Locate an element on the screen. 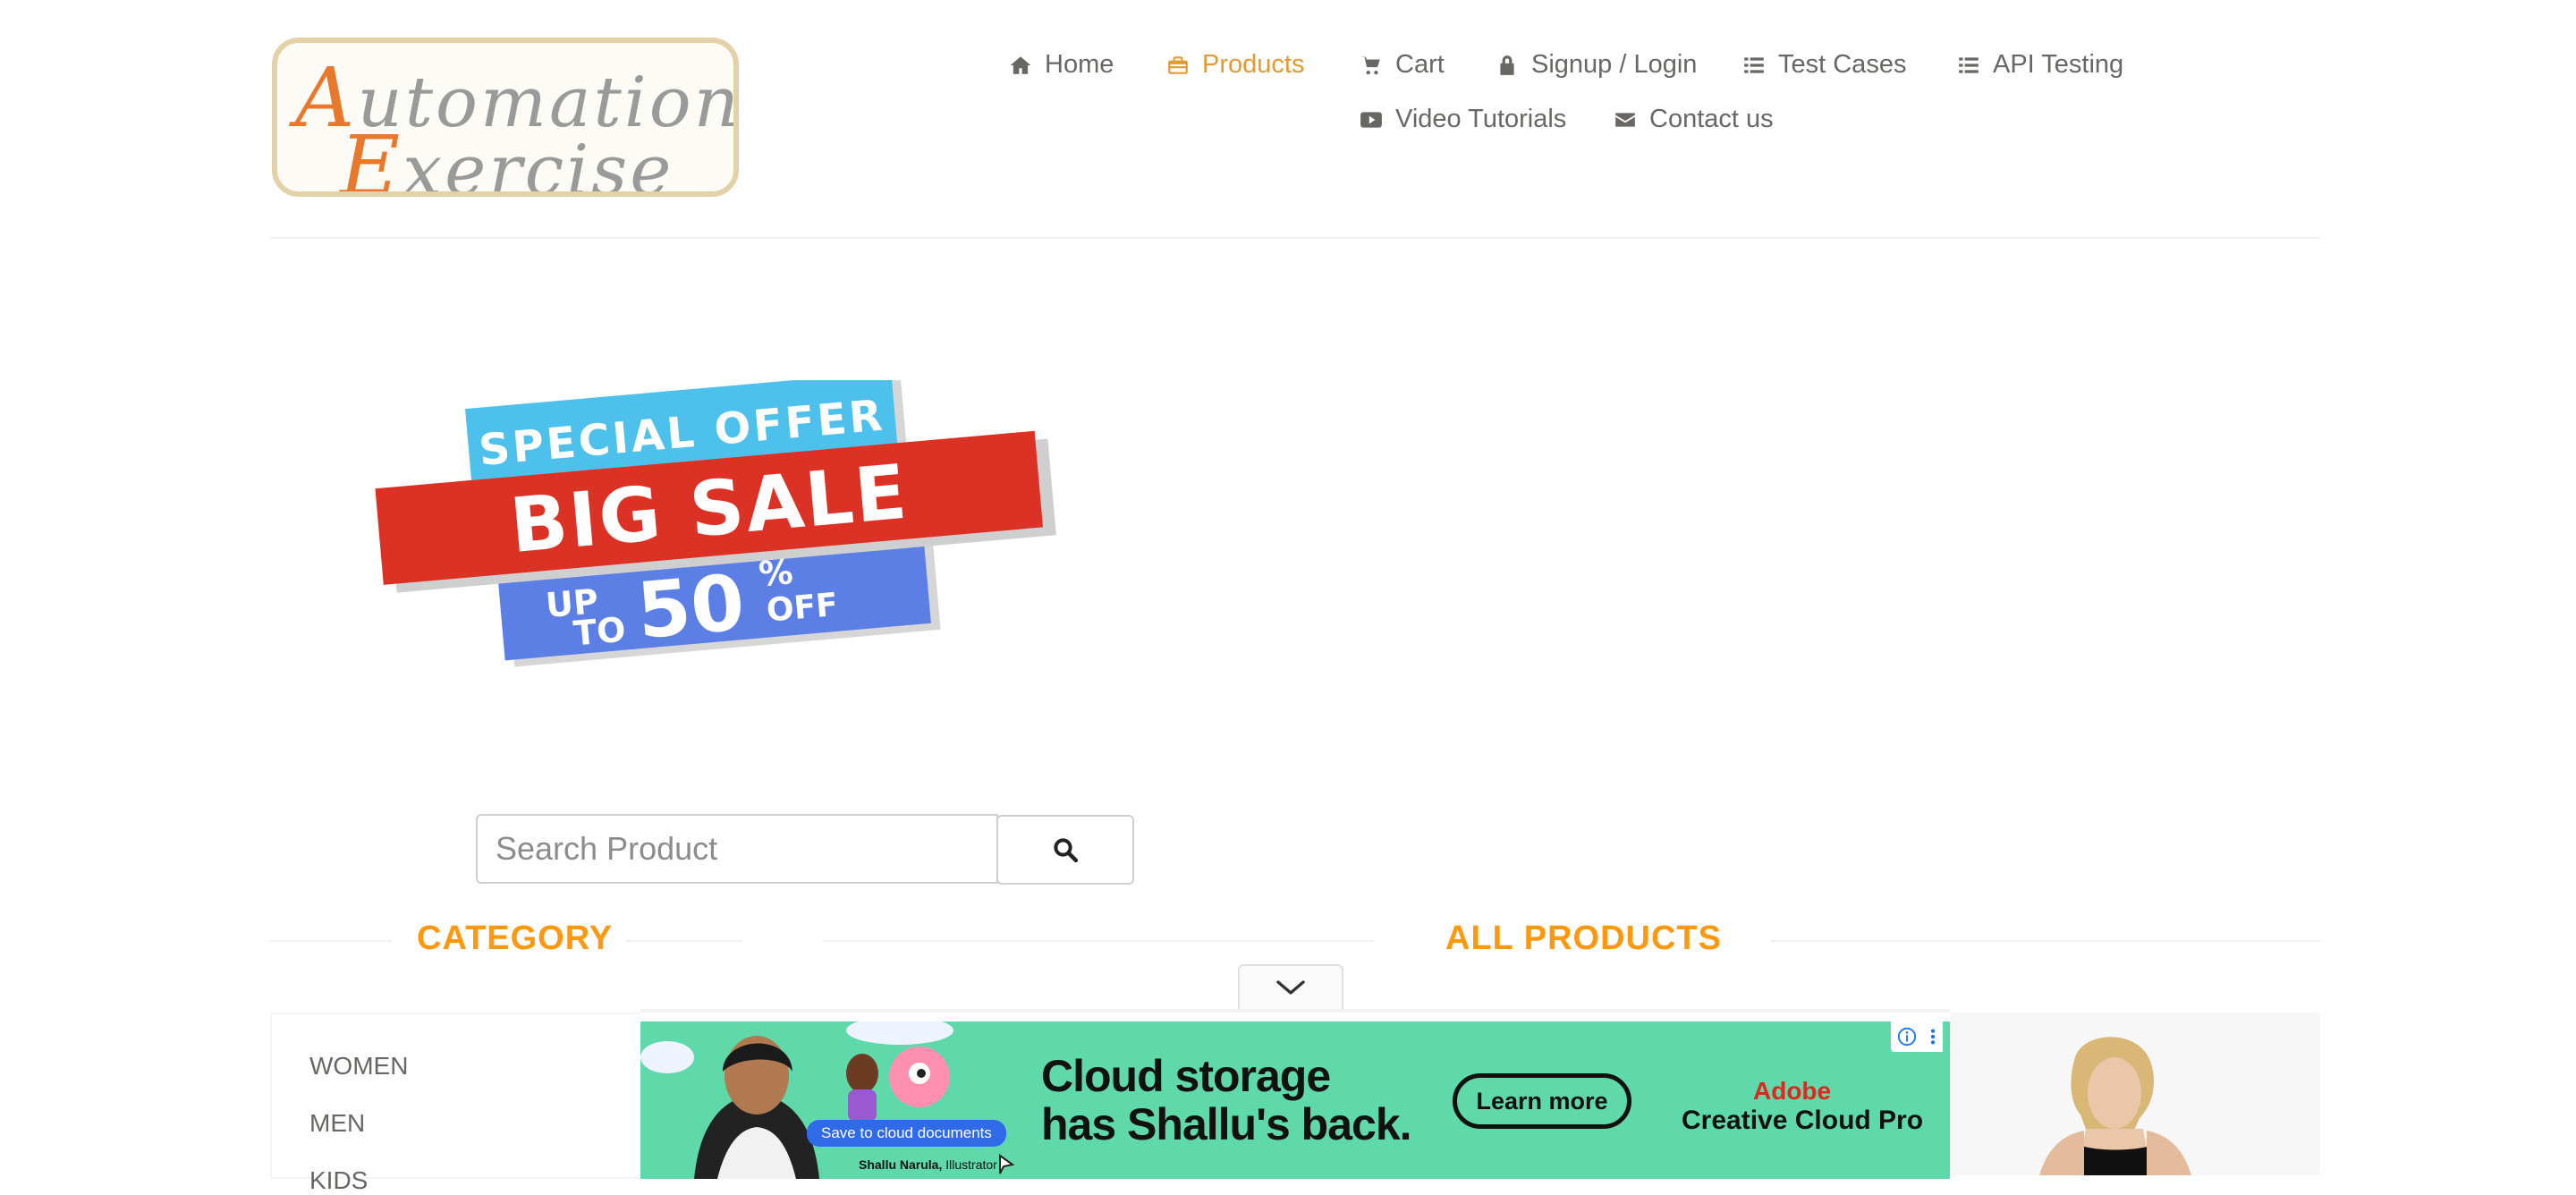  nav-signup-login: Signup / Login is located at coordinates (1596, 65).